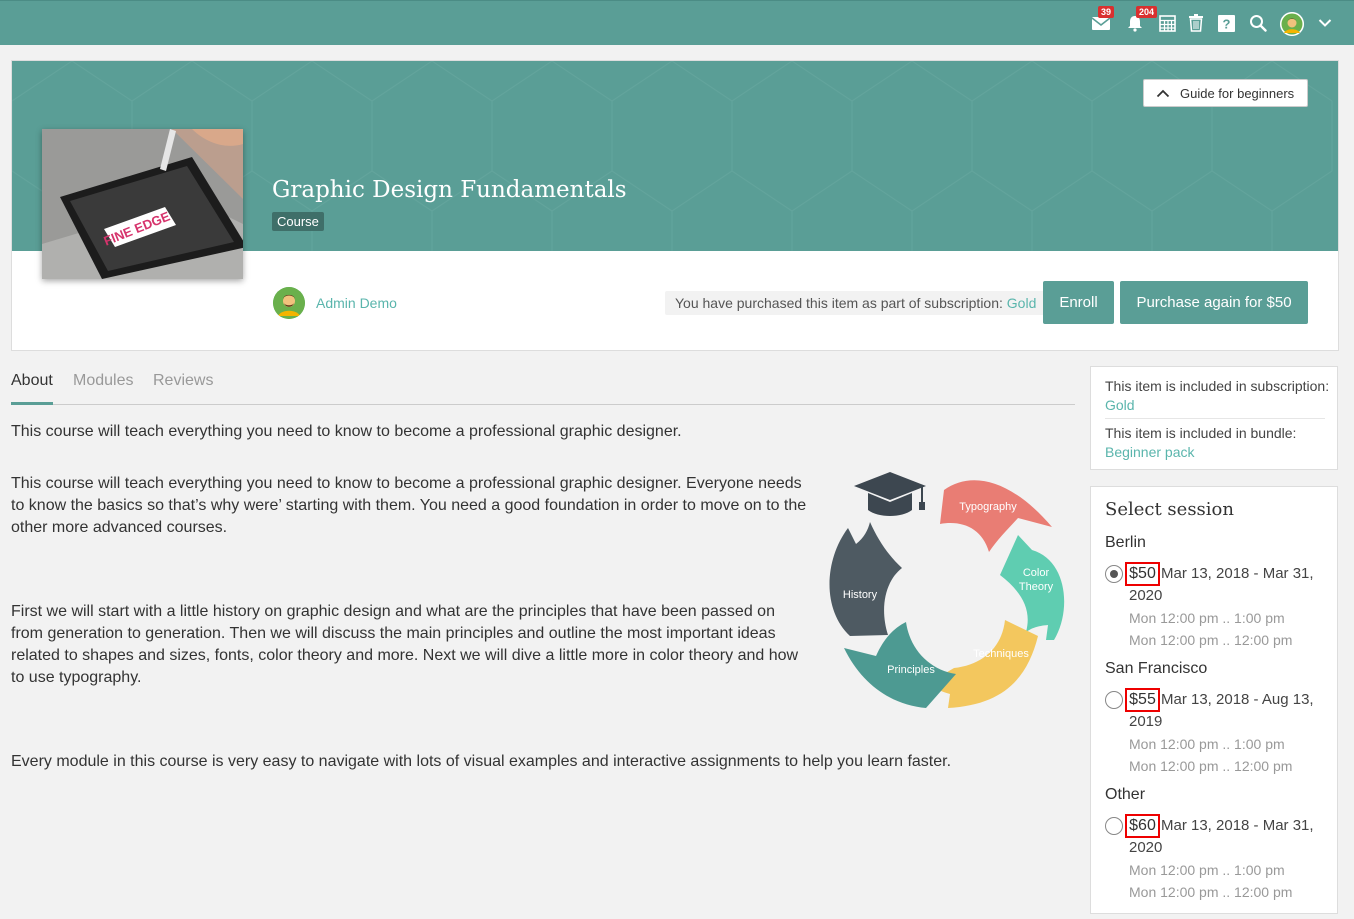 The height and width of the screenshot is (919, 1354). Describe the element at coordinates (1156, 668) in the screenshot. I see `session-city: San Francisco` at that location.